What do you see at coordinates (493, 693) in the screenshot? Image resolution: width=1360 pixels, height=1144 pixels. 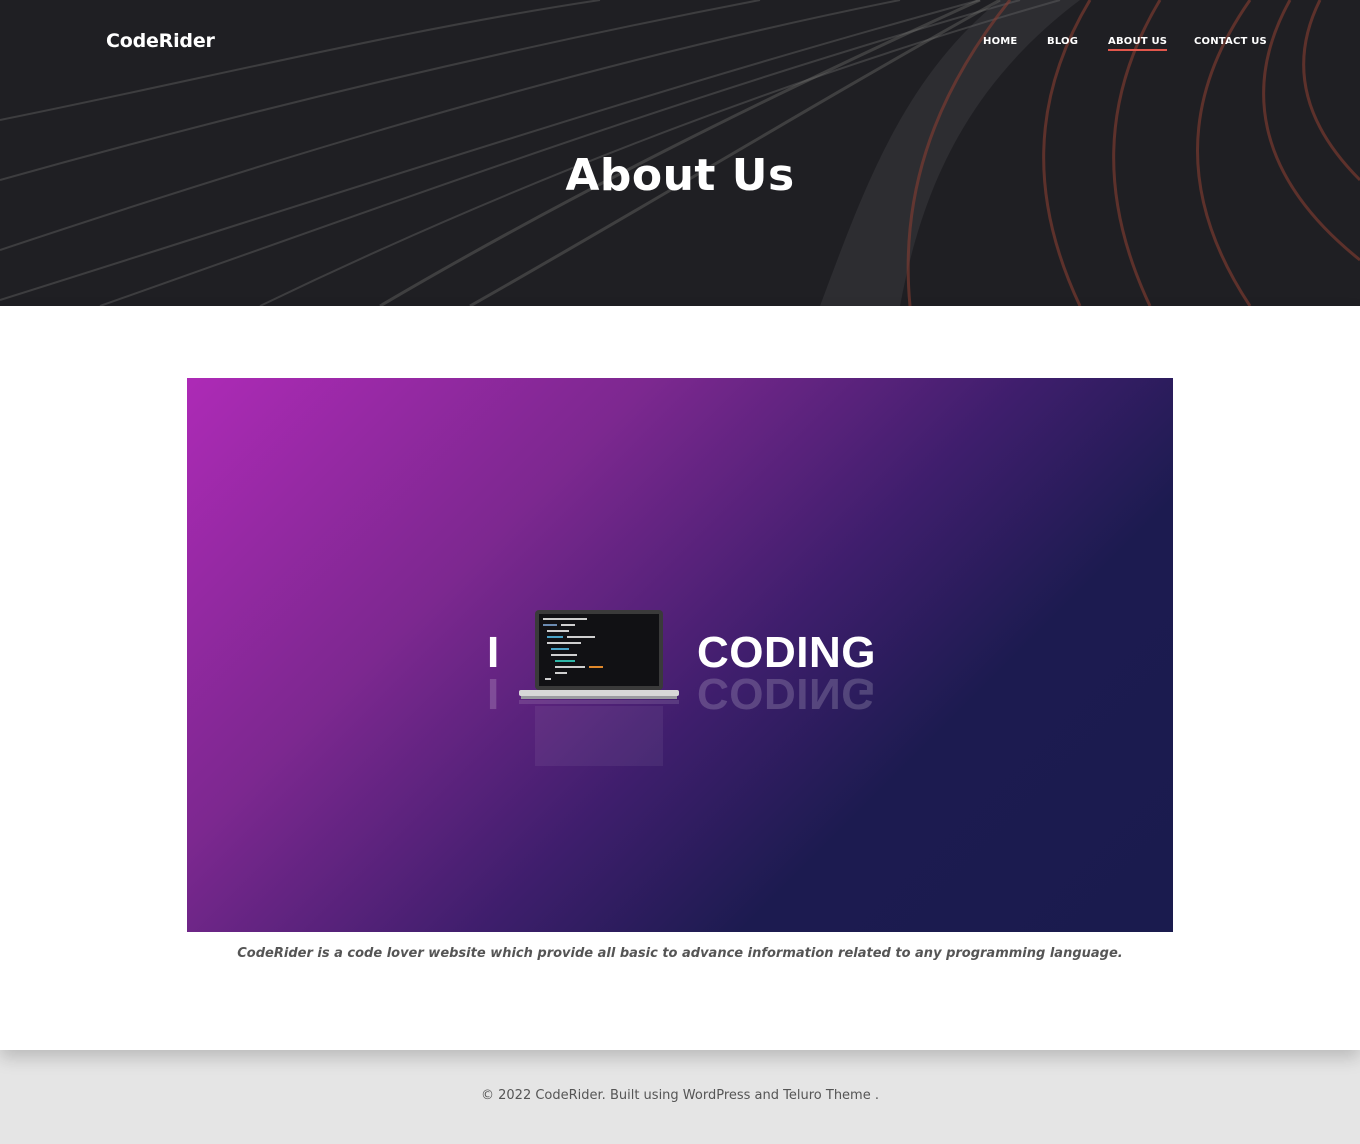 I see `feature-text-i-reflection: I` at bounding box center [493, 693].